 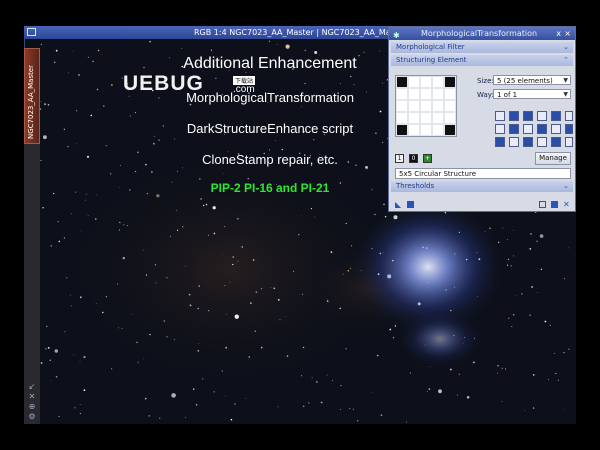 I want to click on preview-icon, so click(x=542, y=204).